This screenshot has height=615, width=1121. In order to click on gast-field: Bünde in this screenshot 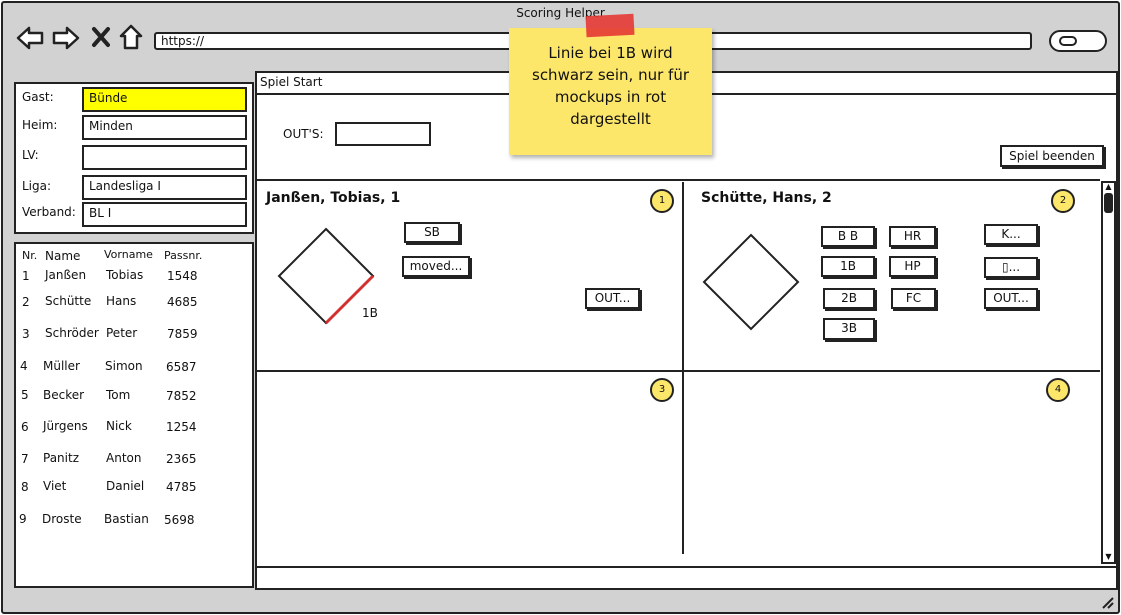, I will do `click(164, 99)`.